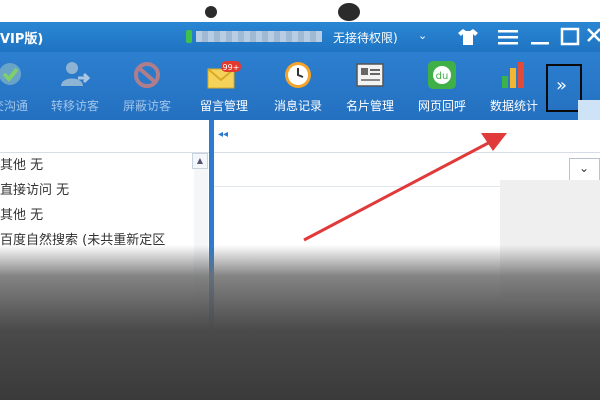  I want to click on toolbar-item-message-management: 99+ 留言管理, so click(224, 89).